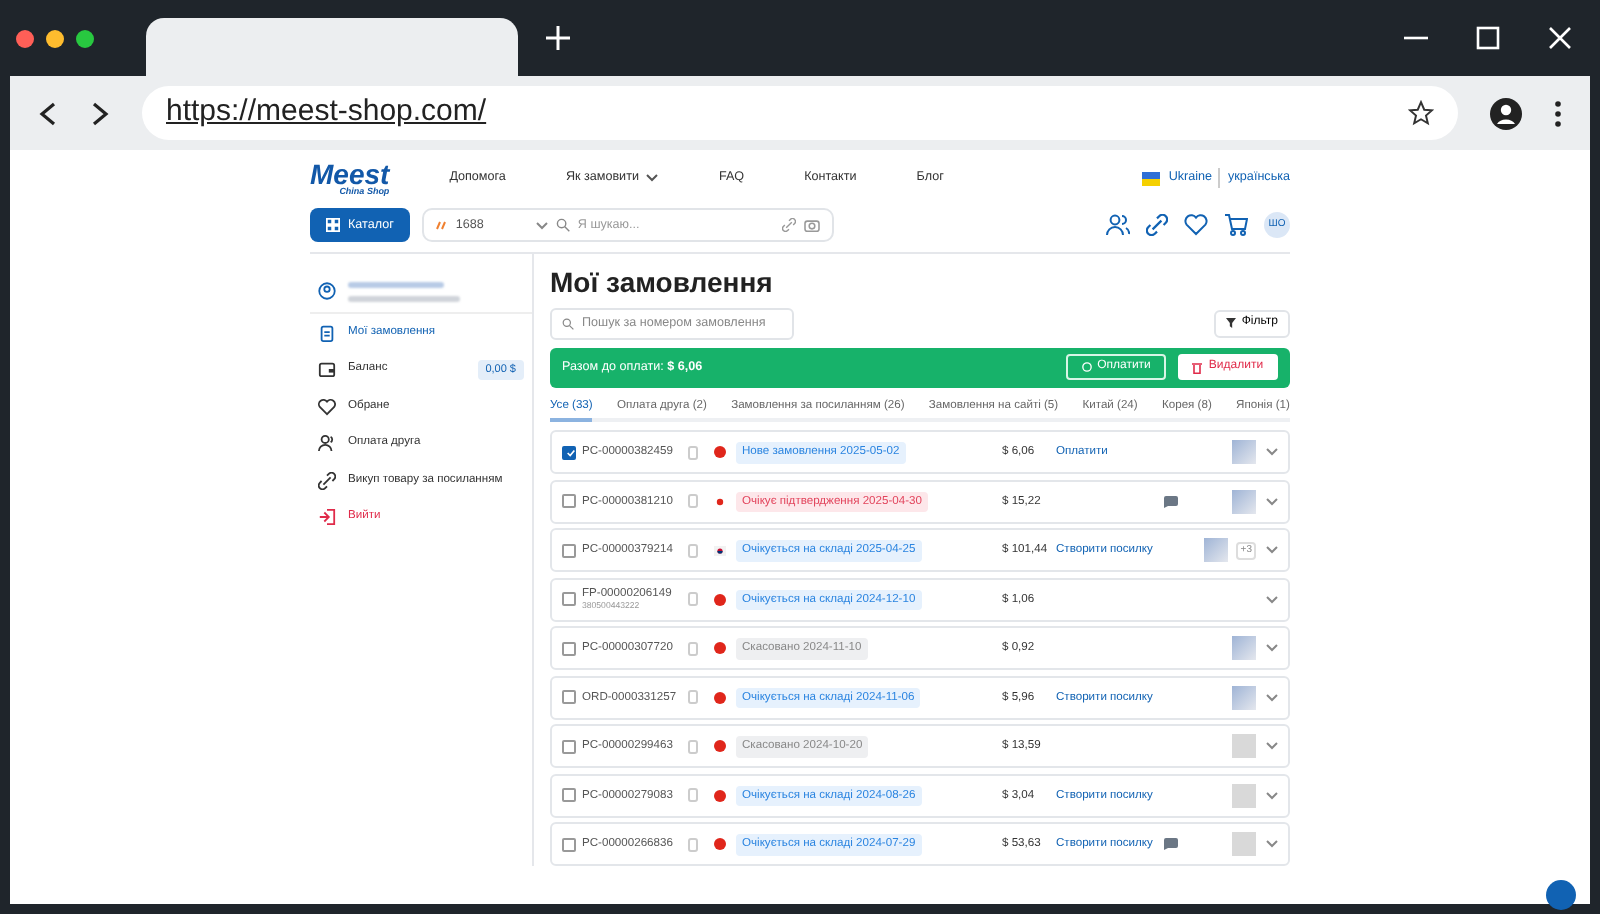  Describe the element at coordinates (1230, 323) in the screenshot. I see `funnel-icon` at that location.